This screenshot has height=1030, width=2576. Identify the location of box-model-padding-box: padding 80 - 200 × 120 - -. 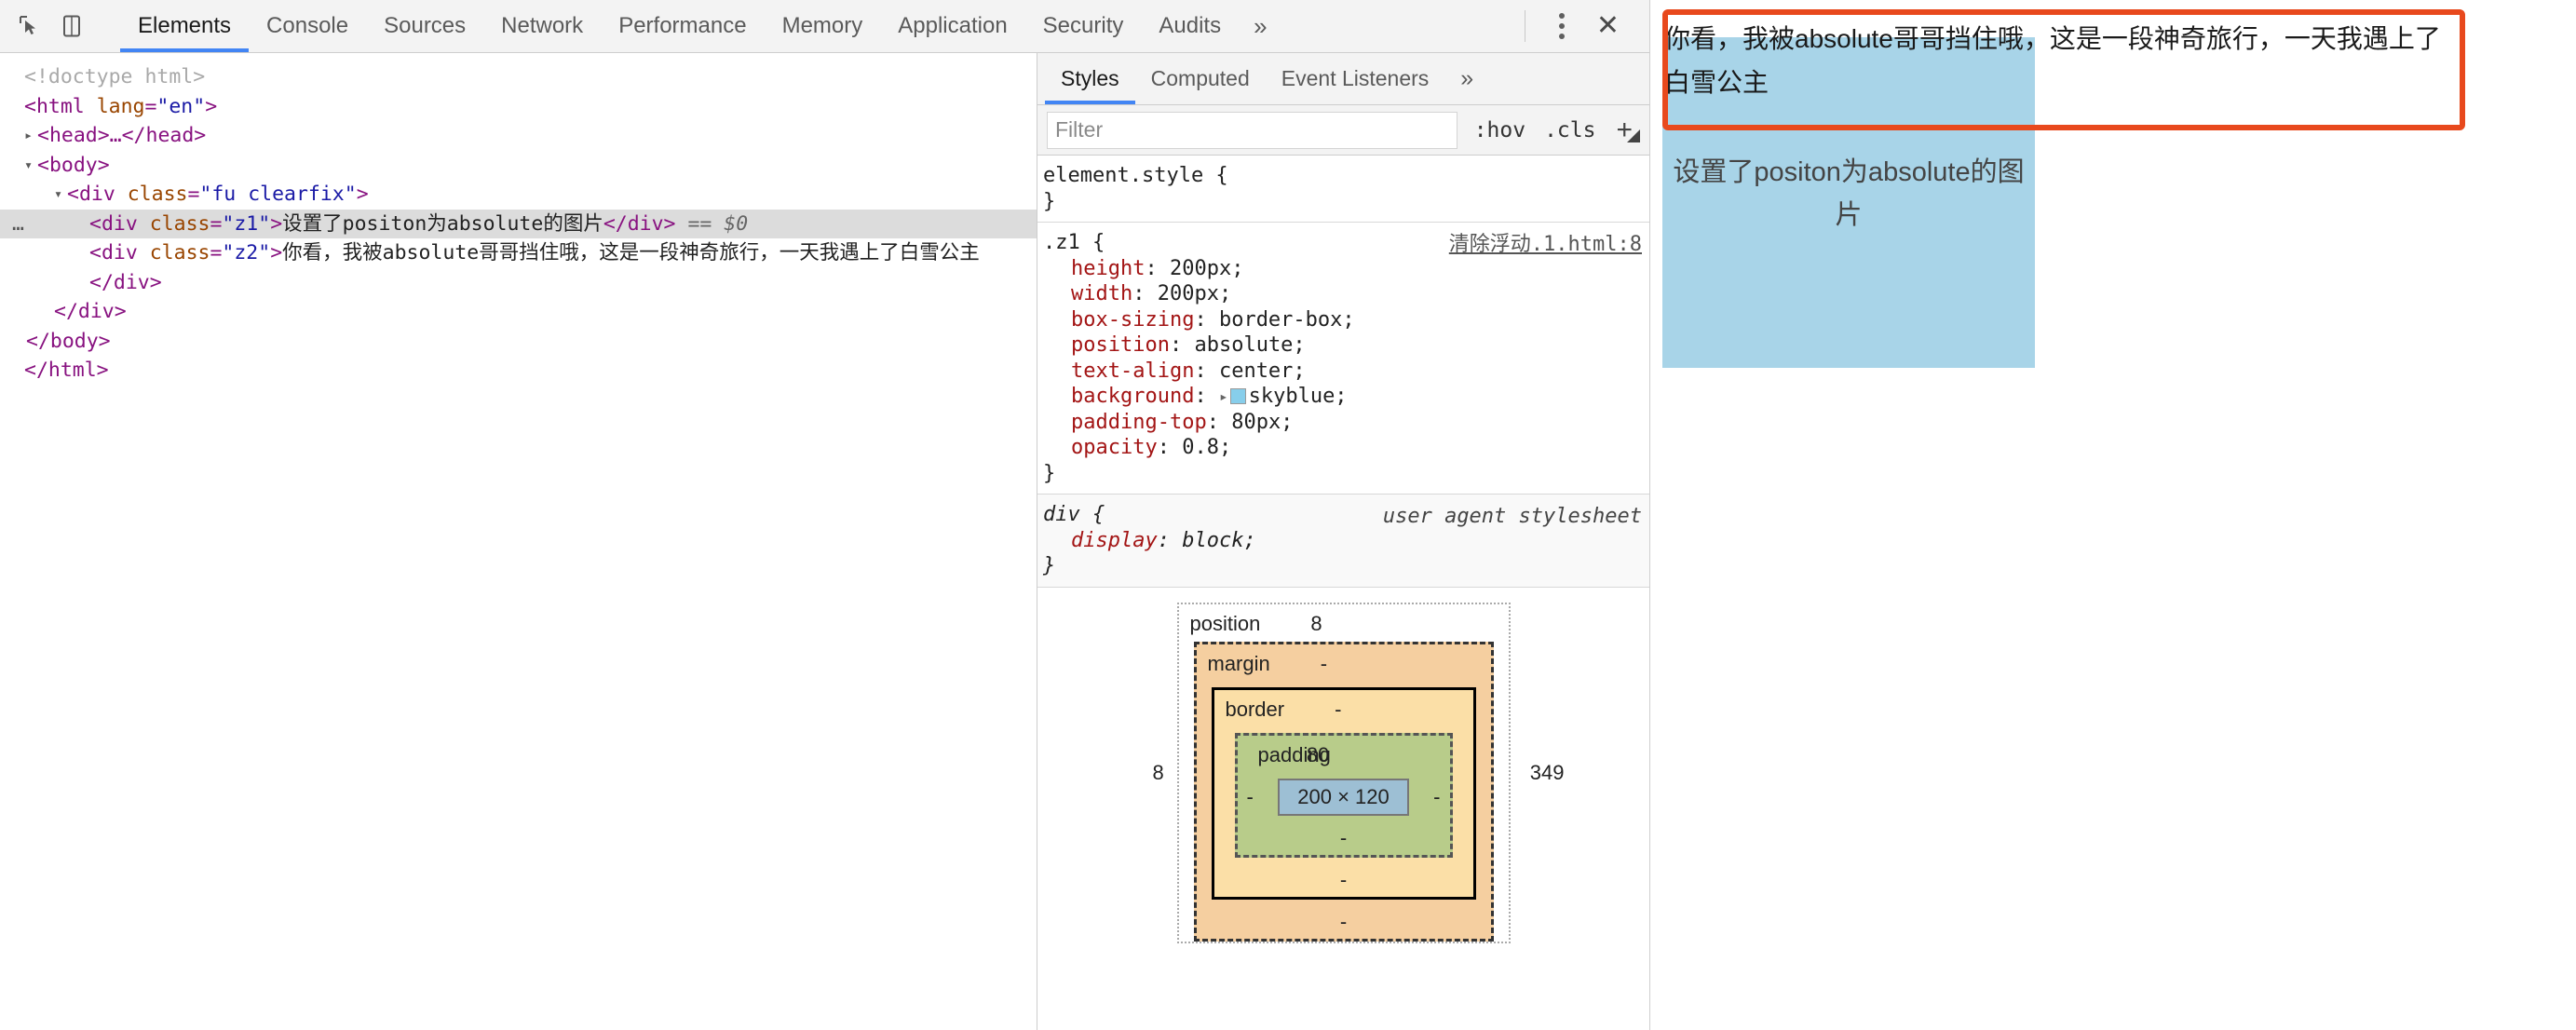
(1343, 795).